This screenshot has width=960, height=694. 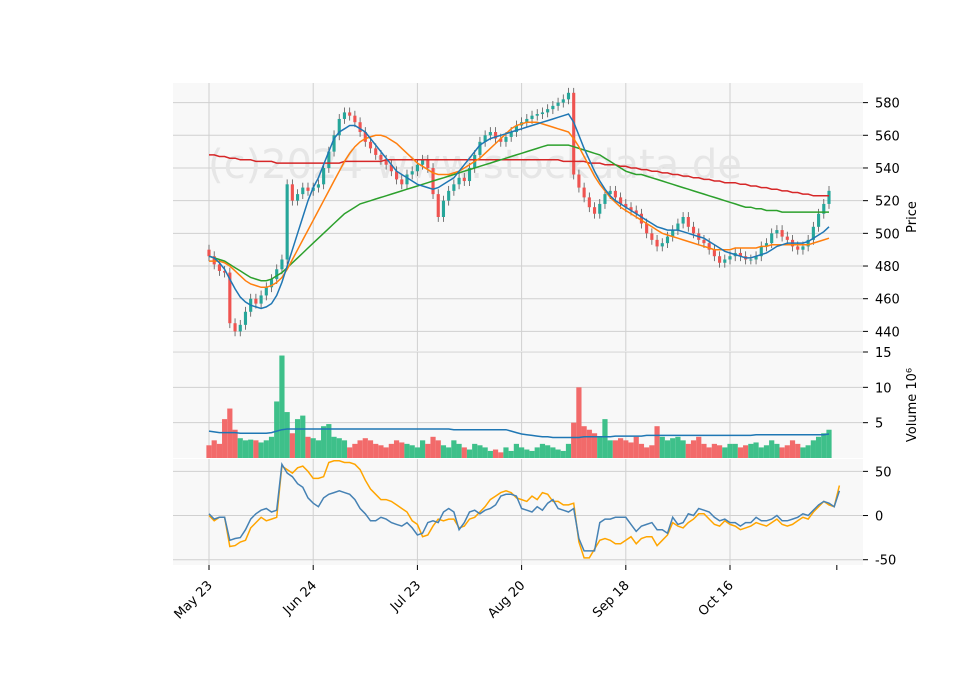 I want to click on y-tick-label: 500, so click(x=887, y=234).